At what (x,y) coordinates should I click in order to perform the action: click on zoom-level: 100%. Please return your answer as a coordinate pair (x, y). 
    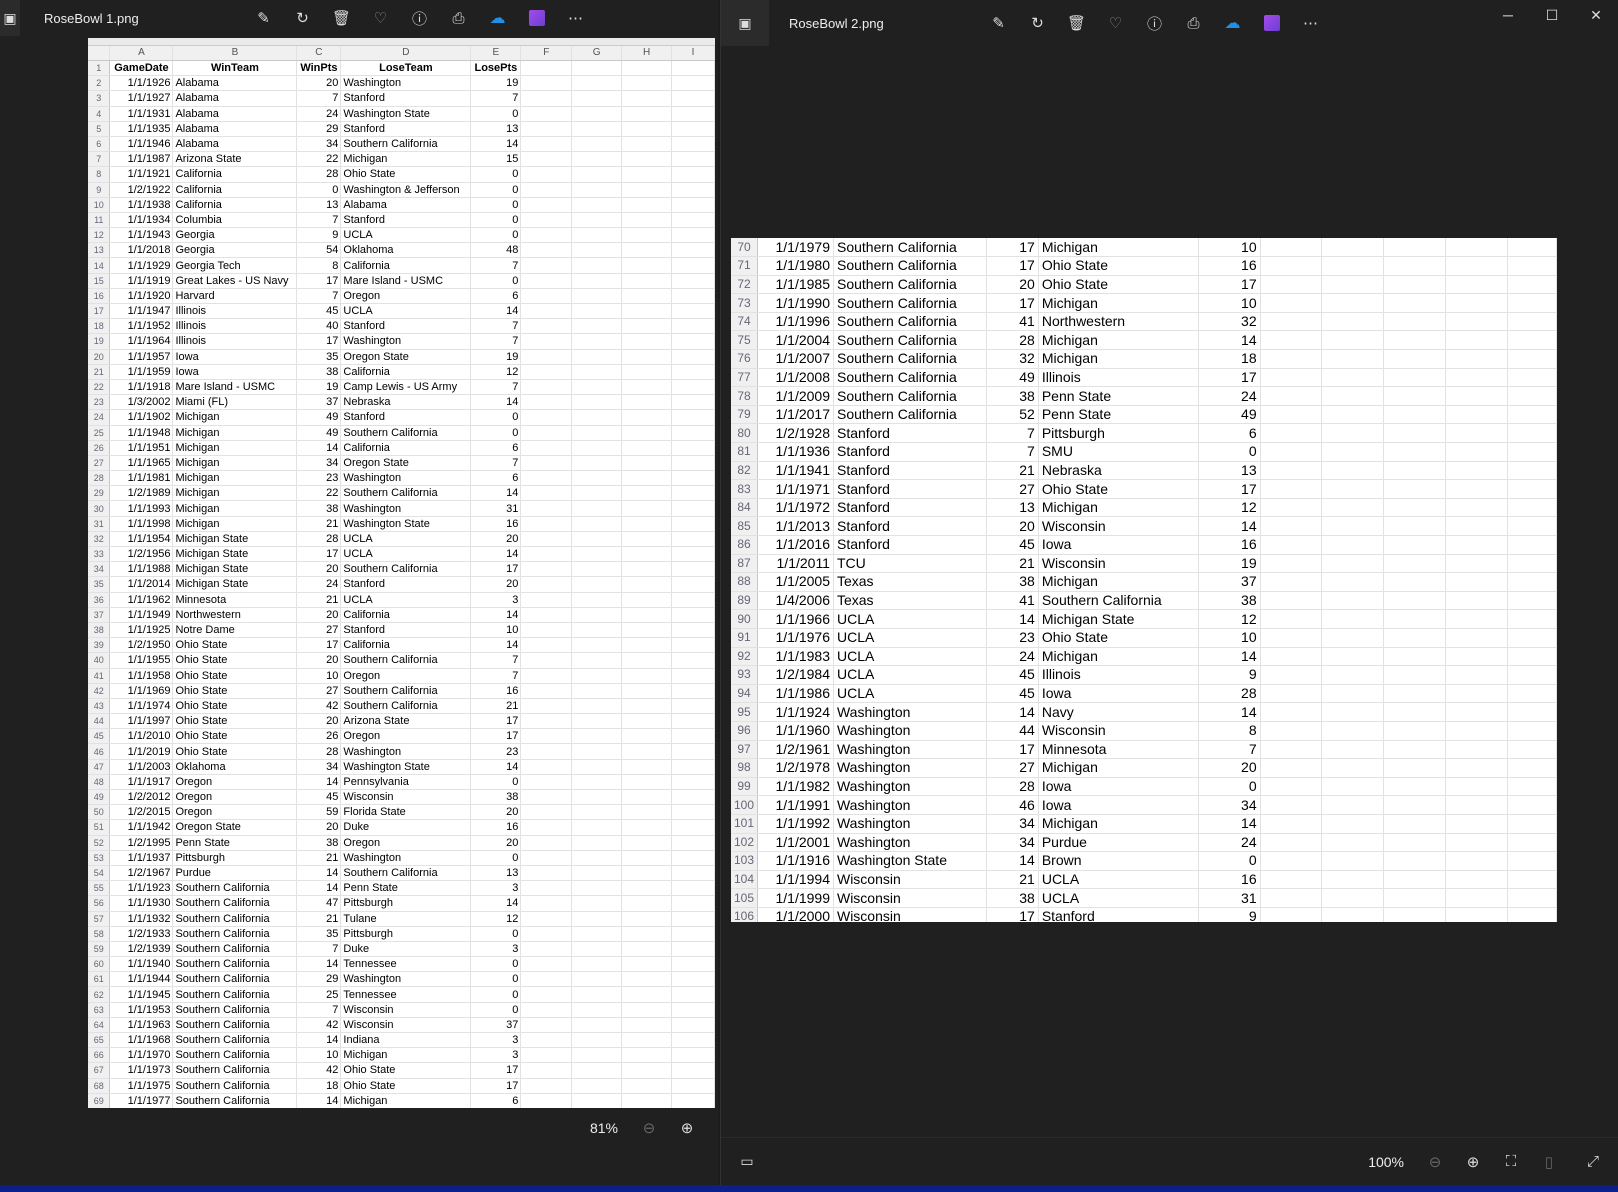
    Looking at the image, I should click on (1386, 1161).